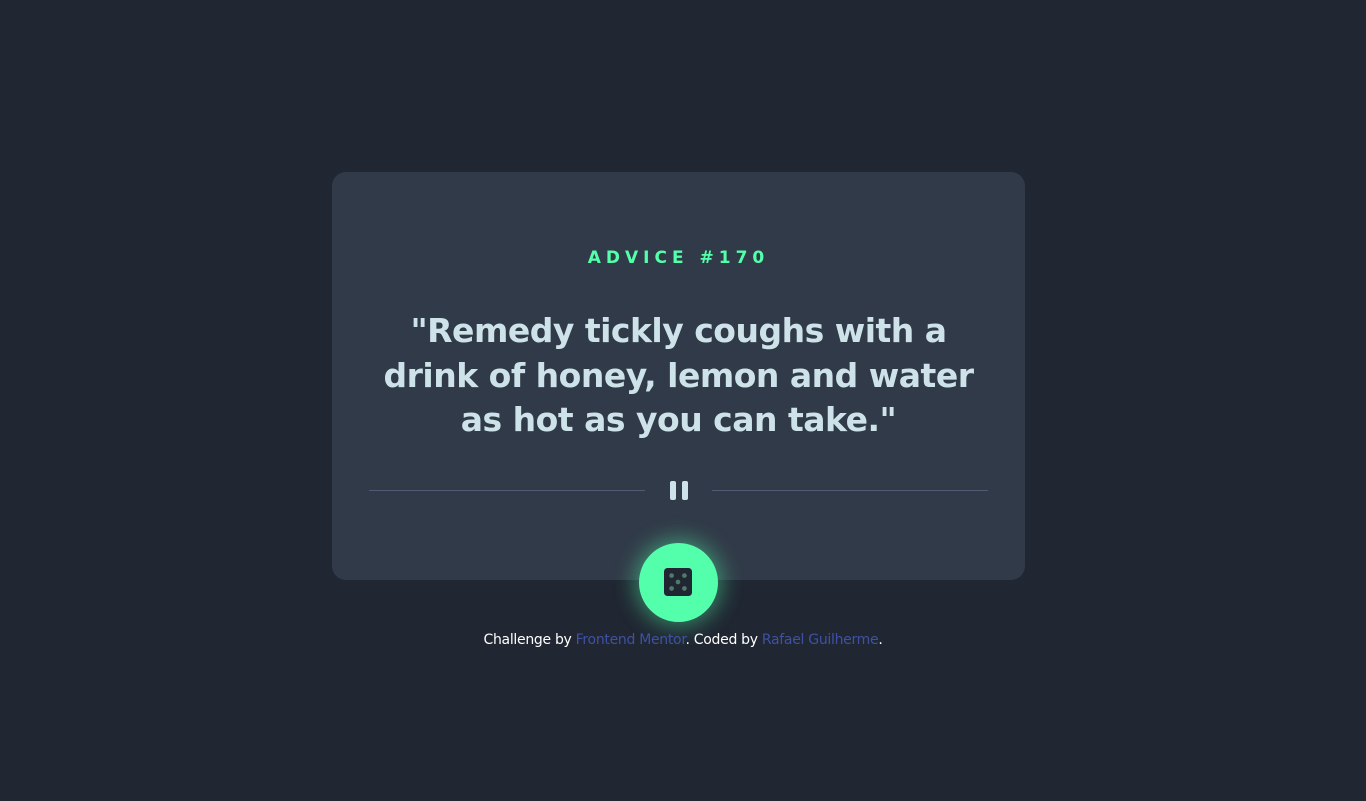  Describe the element at coordinates (507, 490) in the screenshot. I see `divider-line-left` at that location.